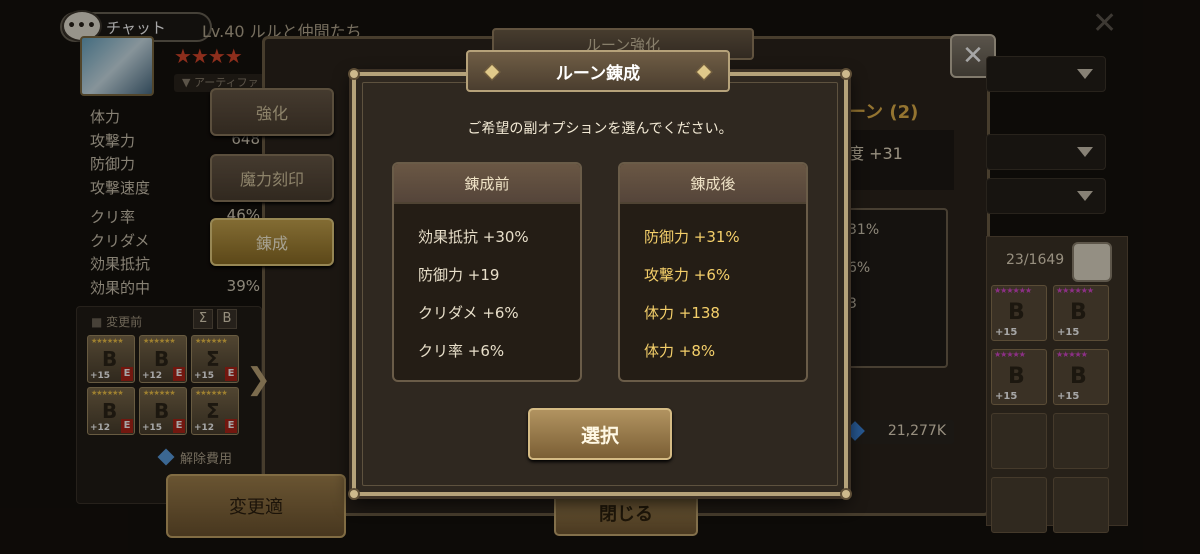  I want to click on unlock-fee: 解除費用, so click(195, 457).